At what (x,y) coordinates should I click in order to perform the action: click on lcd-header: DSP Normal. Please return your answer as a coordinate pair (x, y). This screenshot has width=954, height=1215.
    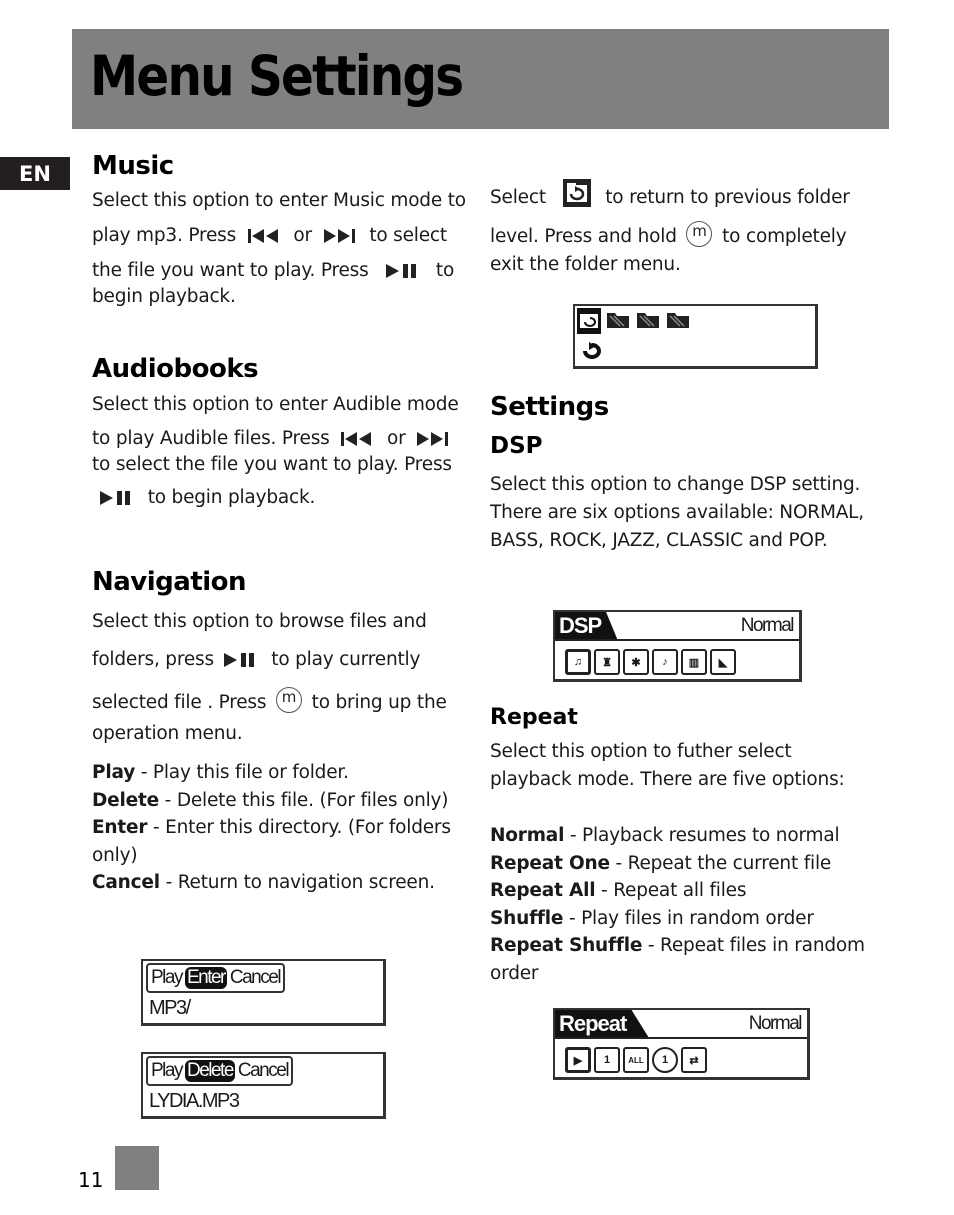
    Looking at the image, I should click on (677, 626).